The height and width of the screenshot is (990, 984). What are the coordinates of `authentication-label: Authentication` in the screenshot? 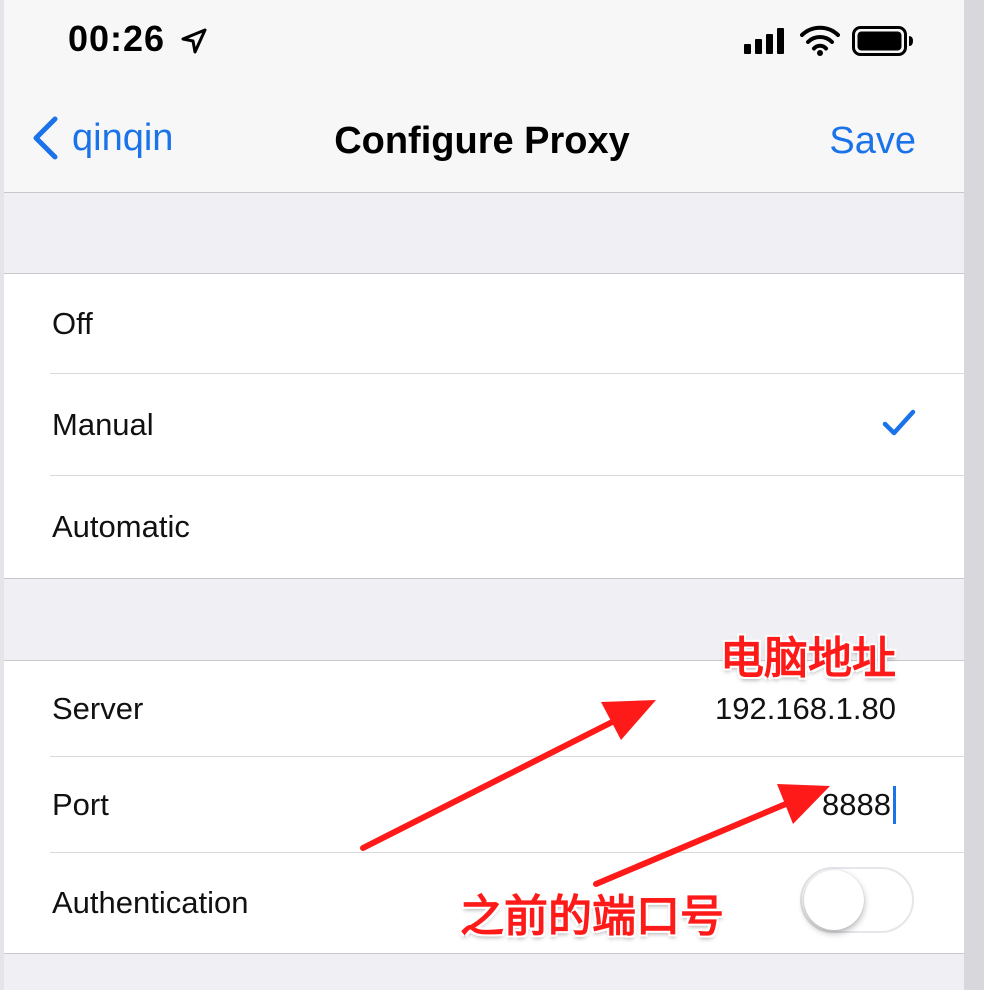 It's located at (150, 902).